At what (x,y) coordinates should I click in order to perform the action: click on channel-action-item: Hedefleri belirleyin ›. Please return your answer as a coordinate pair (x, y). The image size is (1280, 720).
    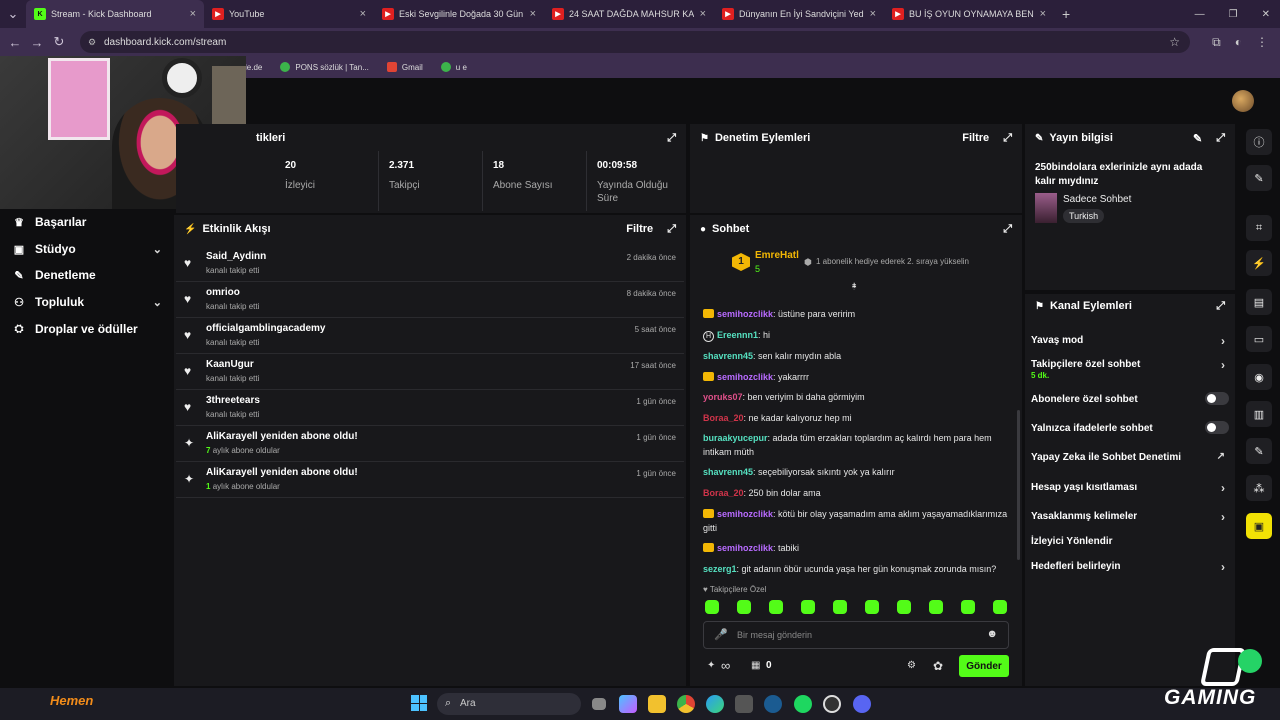
    Looking at the image, I should click on (1130, 567).